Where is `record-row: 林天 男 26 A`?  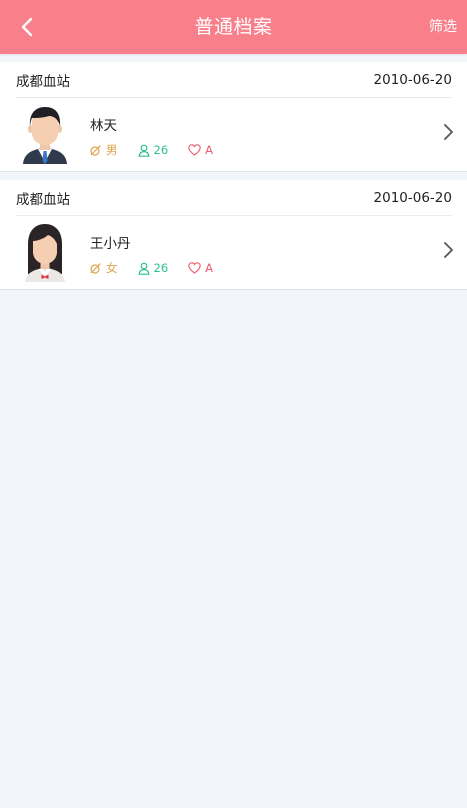
record-row: 林天 男 26 A is located at coordinates (233, 134).